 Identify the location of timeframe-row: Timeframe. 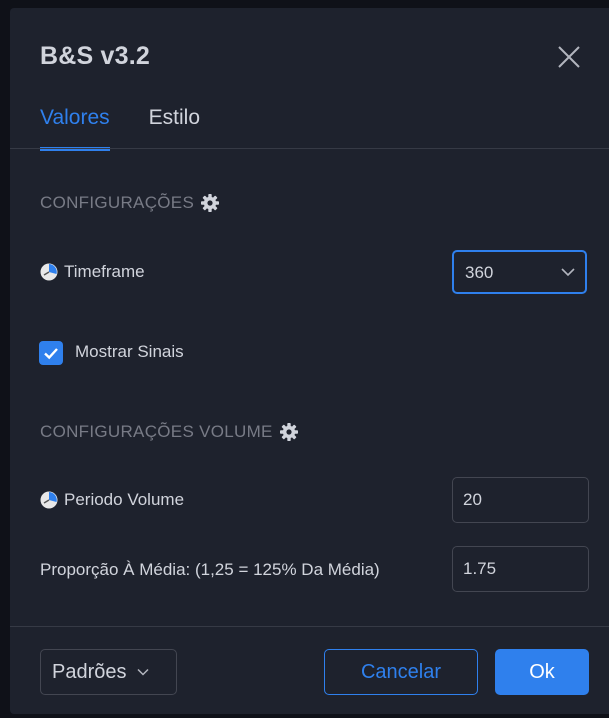
(92, 272).